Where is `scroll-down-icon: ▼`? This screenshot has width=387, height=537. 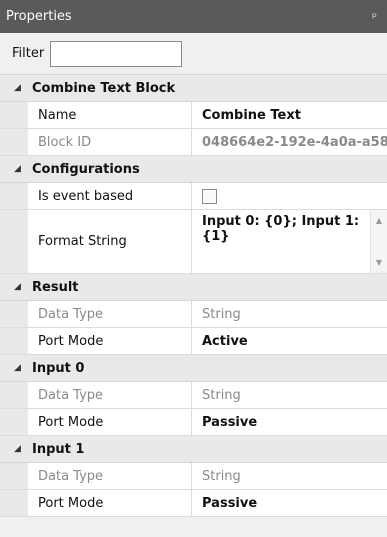 scroll-down-icon: ▼ is located at coordinates (379, 262).